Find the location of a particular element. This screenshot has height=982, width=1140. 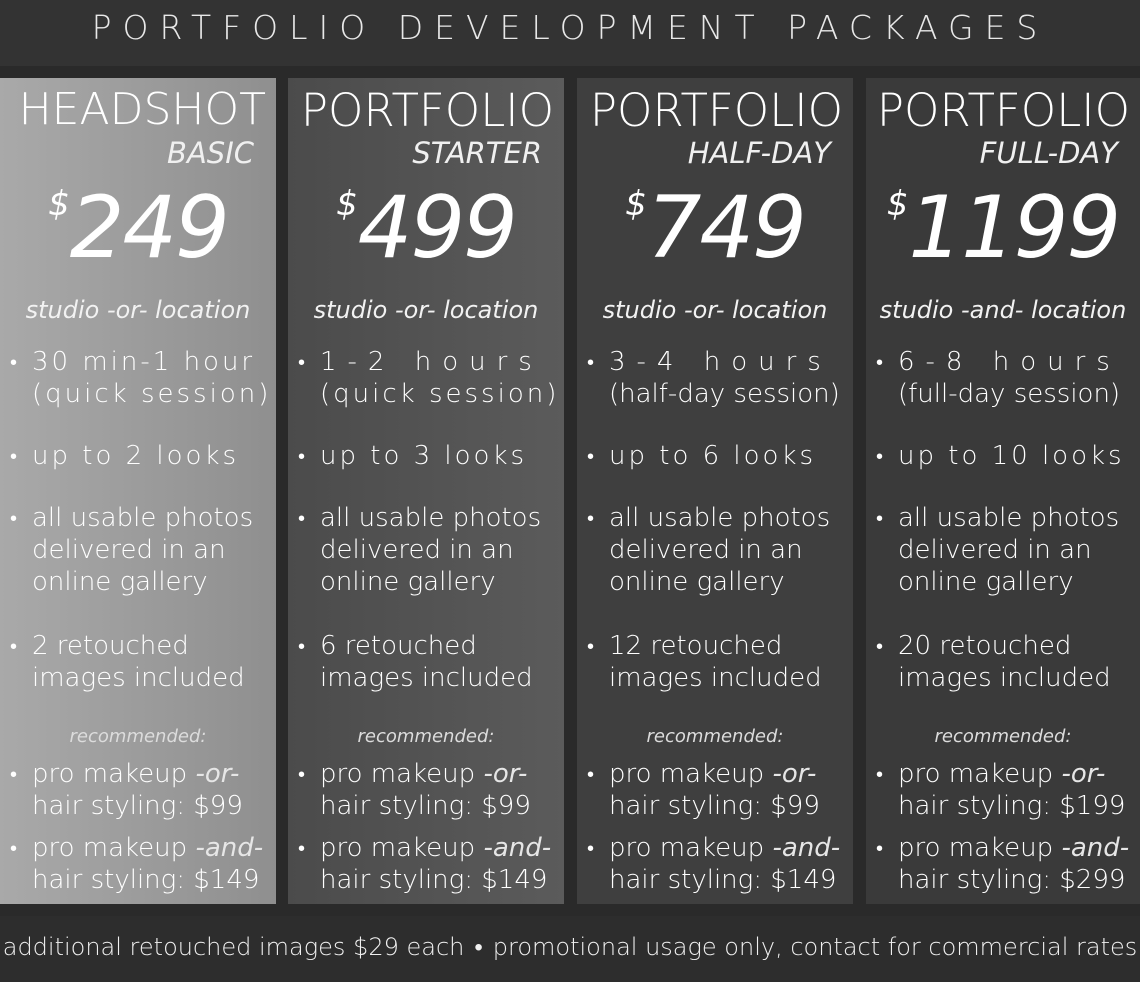

feature-retouch: • 6 retouched images included is located at coordinates (415, 662).